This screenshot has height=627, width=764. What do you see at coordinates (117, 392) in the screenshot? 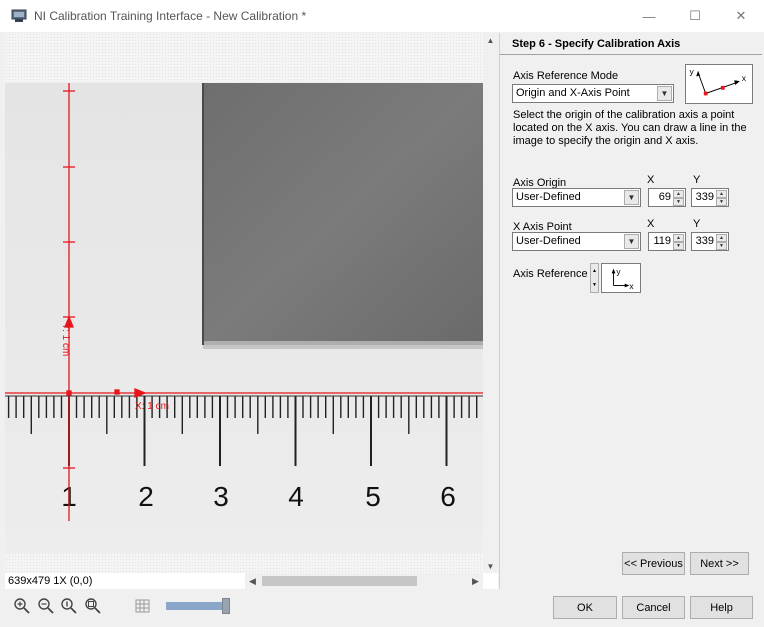
I see `x-axis-point-handle` at bounding box center [117, 392].